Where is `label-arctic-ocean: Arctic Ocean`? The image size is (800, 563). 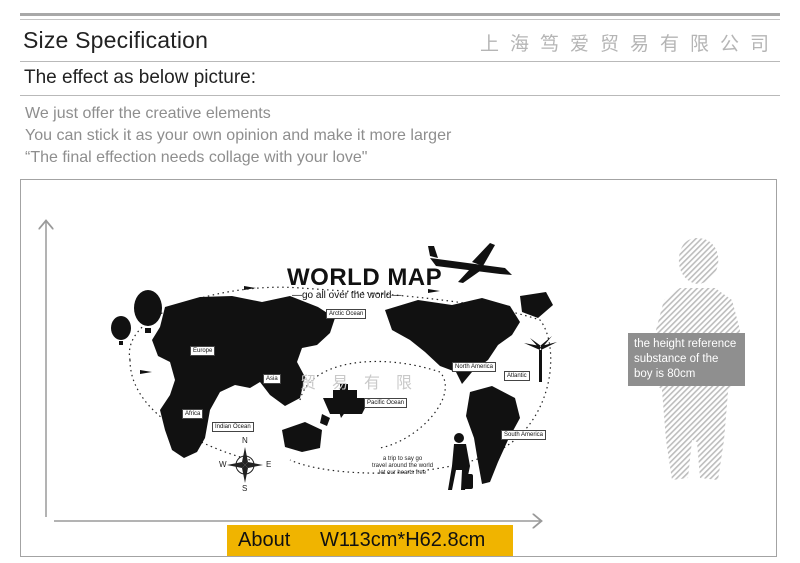
label-arctic-ocean: Arctic Ocean is located at coordinates (346, 314).